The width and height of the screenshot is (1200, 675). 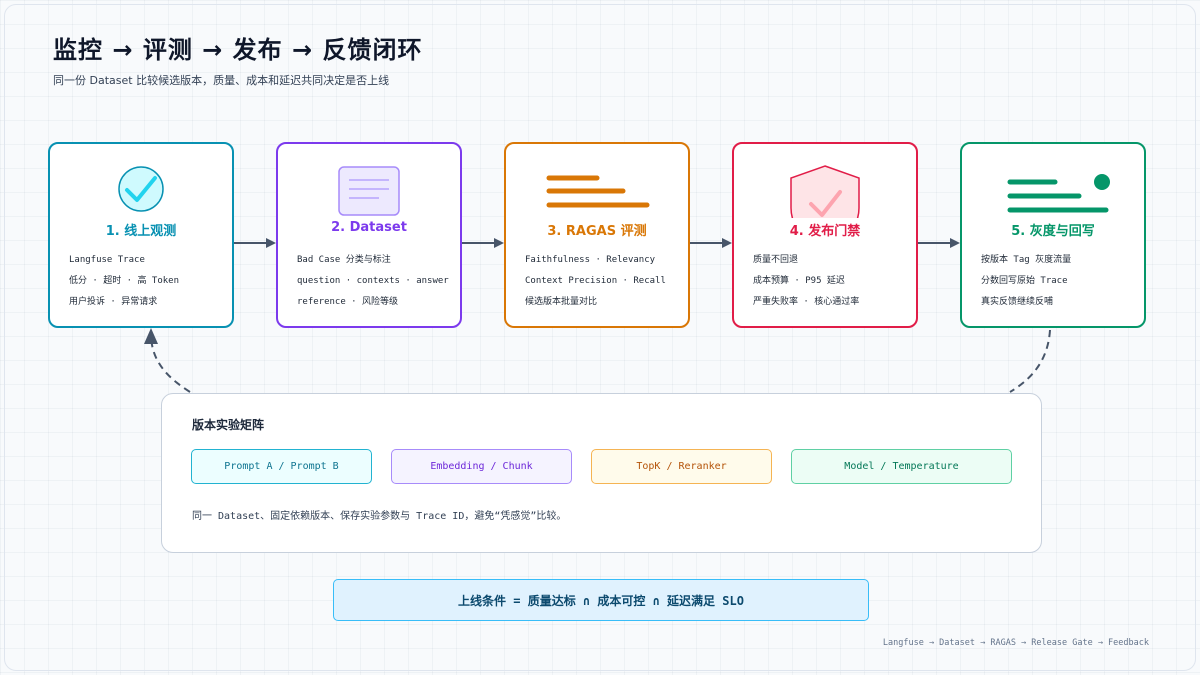 What do you see at coordinates (601, 600) in the screenshot?
I see `release-condition: 上线条件 = 质量达标 ∩ 成本可控 ∩ 延迟满足 SLO` at bounding box center [601, 600].